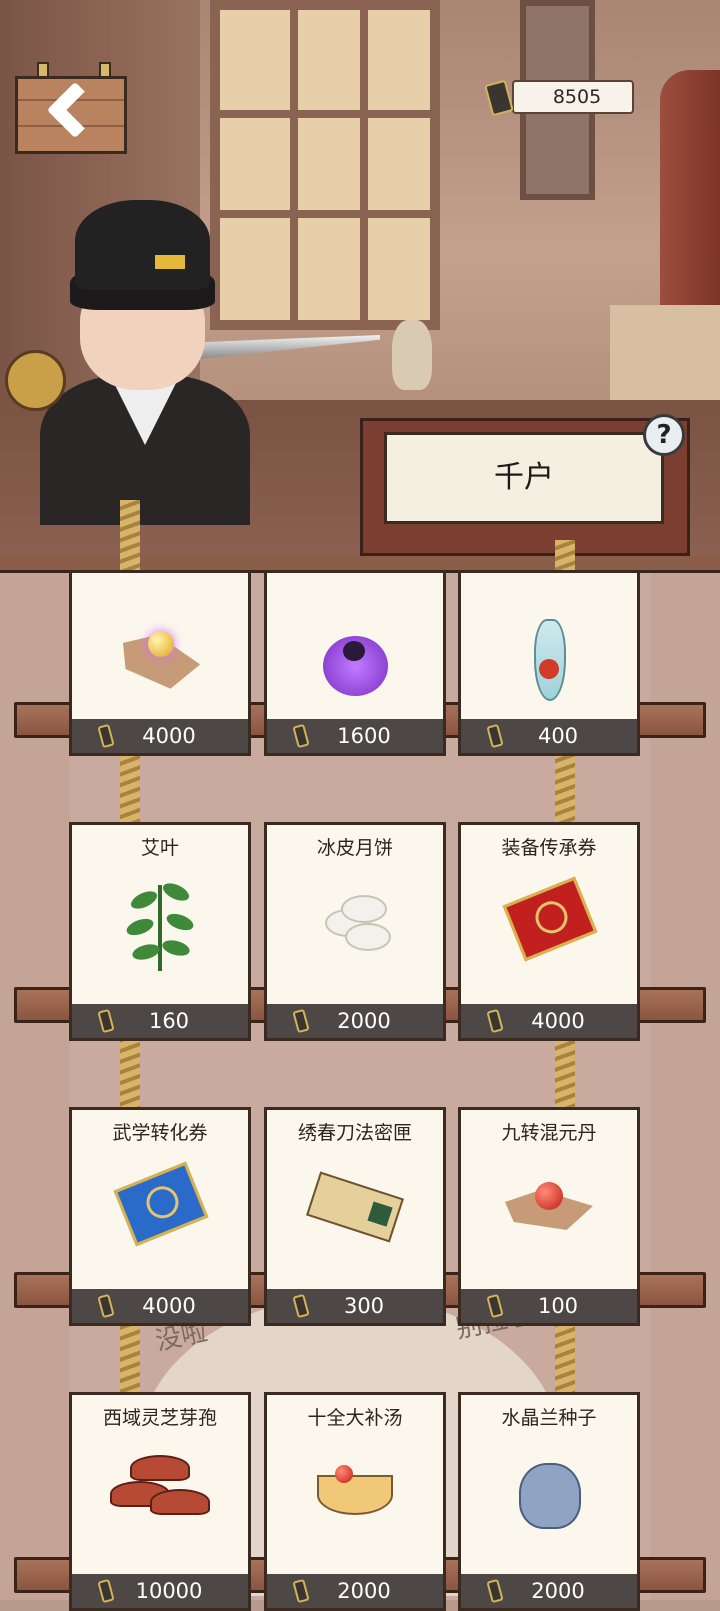 Image resolution: width=720 pixels, height=1611 pixels. Describe the element at coordinates (549, 848) in the screenshot. I see `item-name: 装备传承券` at that location.